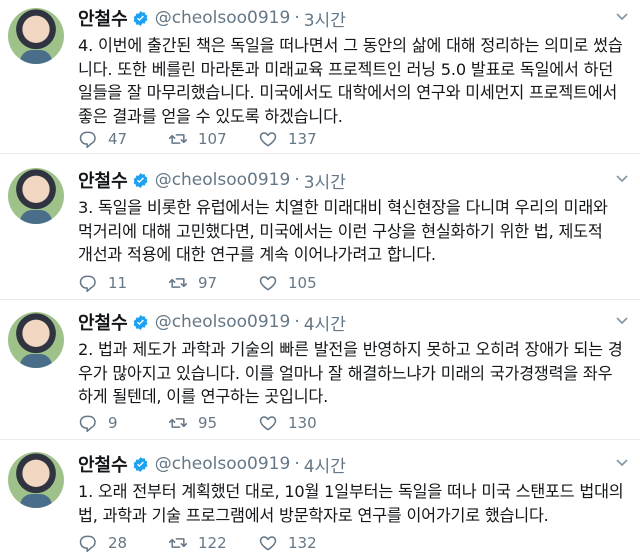 The image size is (640, 558). I want to click on tweet-actions: 11 97 105, so click(213, 283).